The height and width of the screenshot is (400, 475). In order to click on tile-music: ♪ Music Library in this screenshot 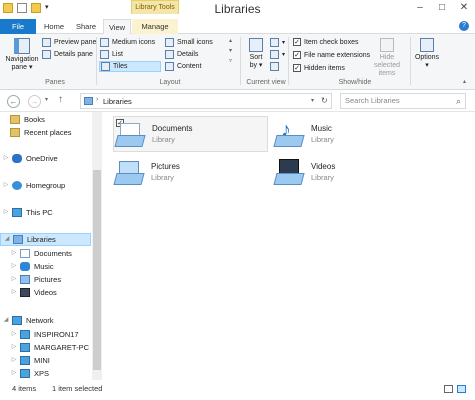, I will do `click(350, 134)`.